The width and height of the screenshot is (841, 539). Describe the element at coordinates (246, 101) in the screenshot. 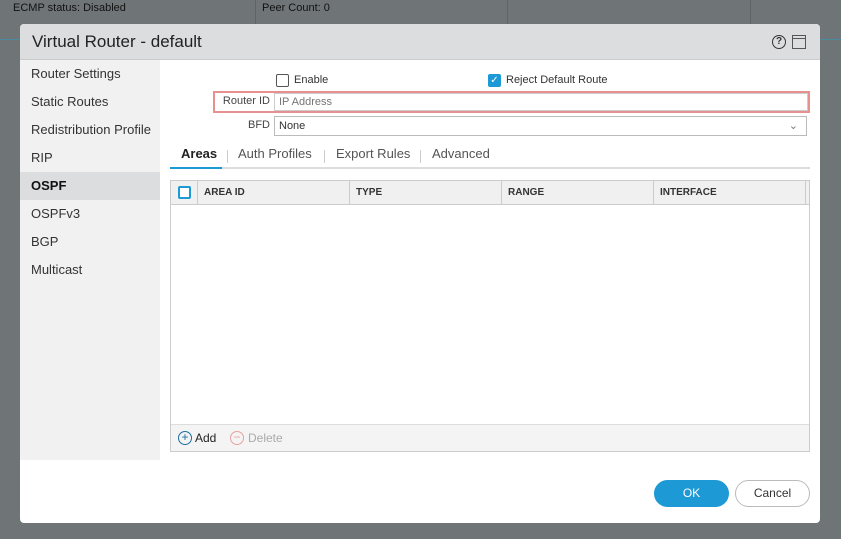

I see `router-id-label: Router ID` at that location.